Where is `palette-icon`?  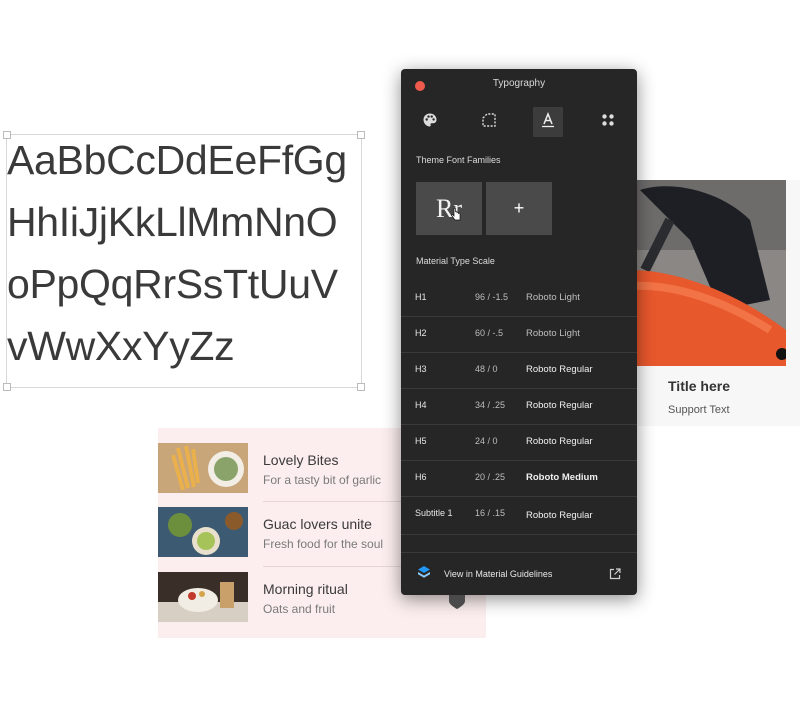 palette-icon is located at coordinates (430, 122).